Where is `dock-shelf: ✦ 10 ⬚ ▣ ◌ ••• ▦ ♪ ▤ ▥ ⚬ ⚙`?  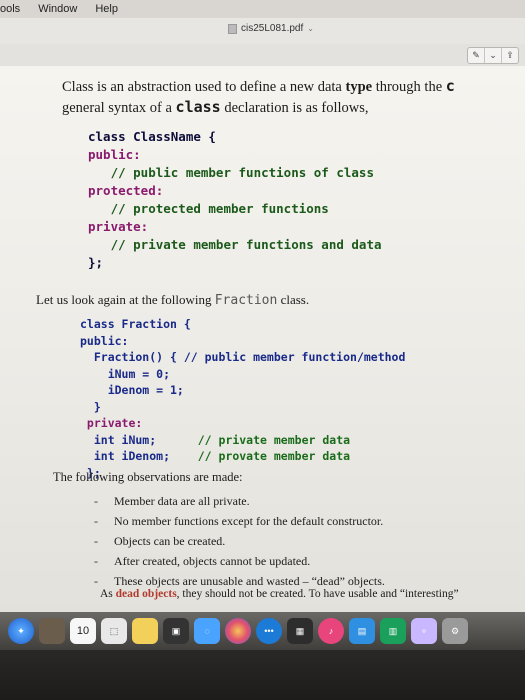 dock-shelf: ✦ 10 ⬚ ▣ ◌ ••• ▦ ♪ ▤ ▥ ⚬ ⚙ is located at coordinates (262, 631).